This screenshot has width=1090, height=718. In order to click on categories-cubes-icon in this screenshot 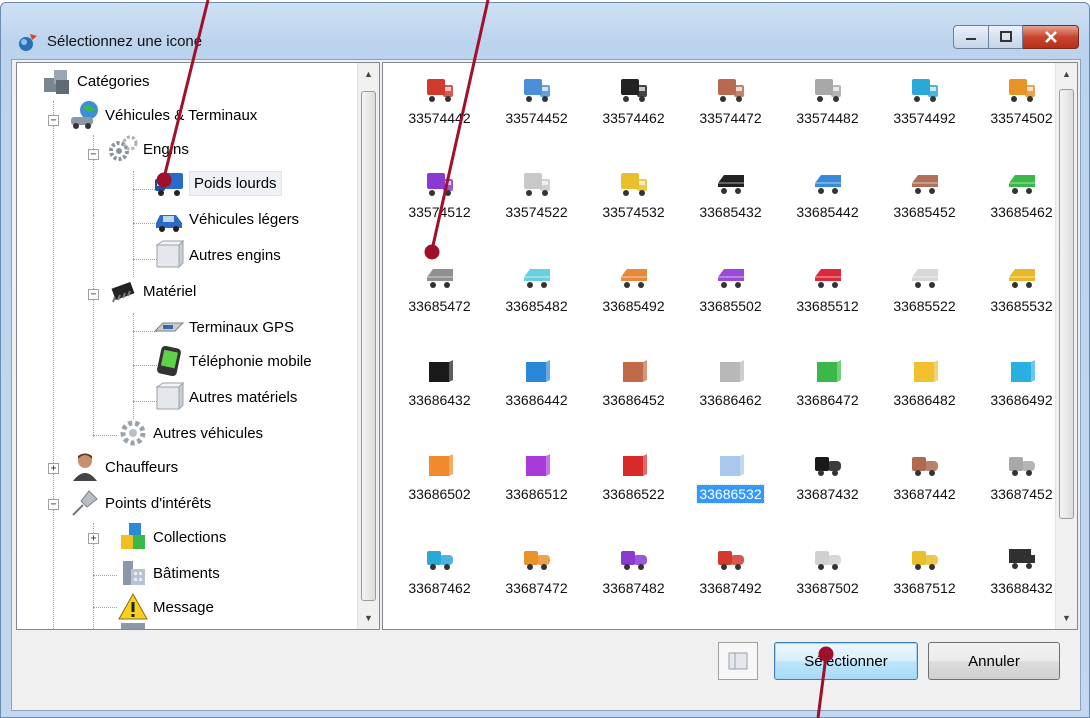, I will do `click(57, 81)`.